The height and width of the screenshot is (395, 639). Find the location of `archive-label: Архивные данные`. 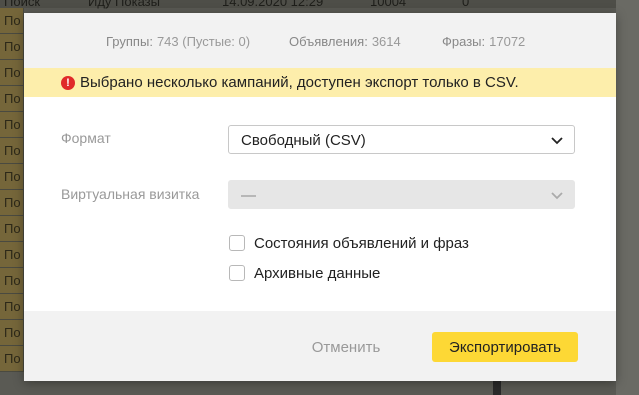

archive-label: Архивные данные is located at coordinates (317, 273).